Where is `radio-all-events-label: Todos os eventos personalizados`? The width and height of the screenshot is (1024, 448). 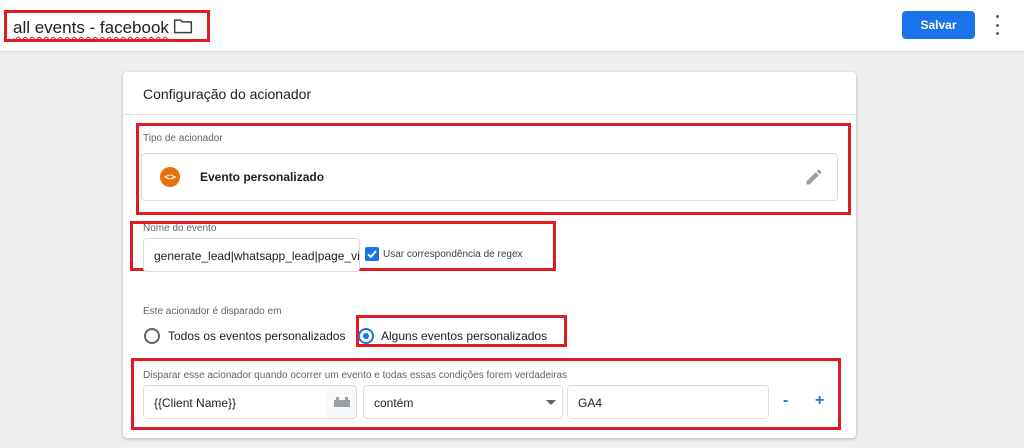 radio-all-events-label: Todos os eventos personalizados is located at coordinates (257, 336).